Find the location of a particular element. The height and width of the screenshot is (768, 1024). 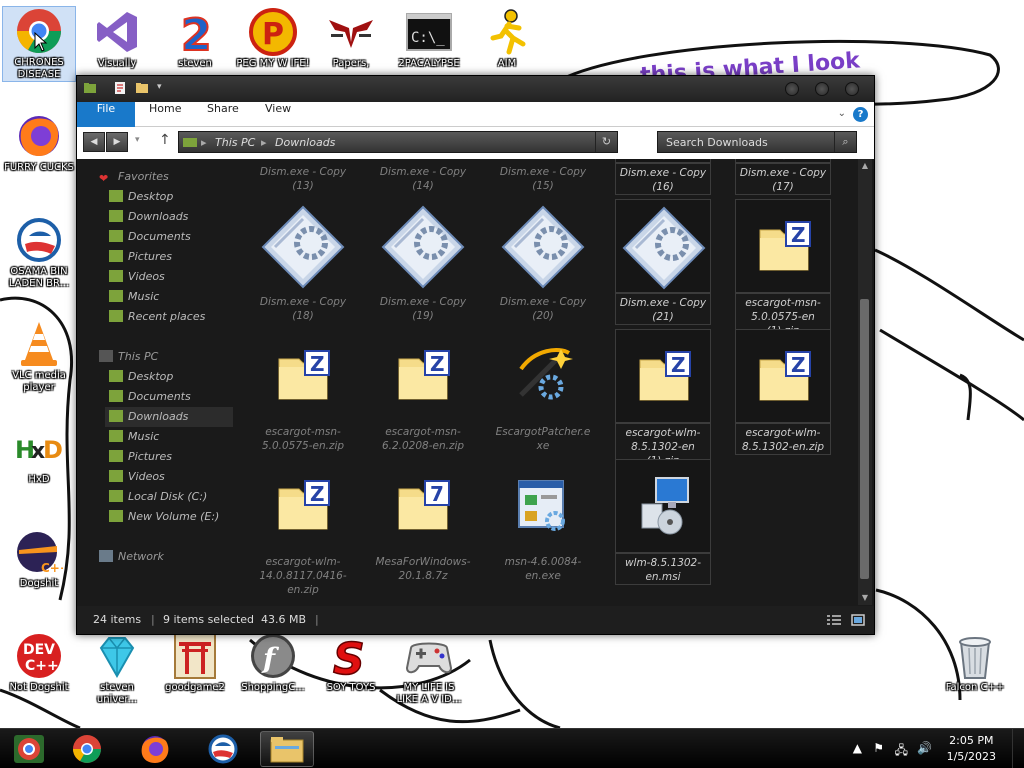

show-desktop-button is located at coordinates (1018, 748).